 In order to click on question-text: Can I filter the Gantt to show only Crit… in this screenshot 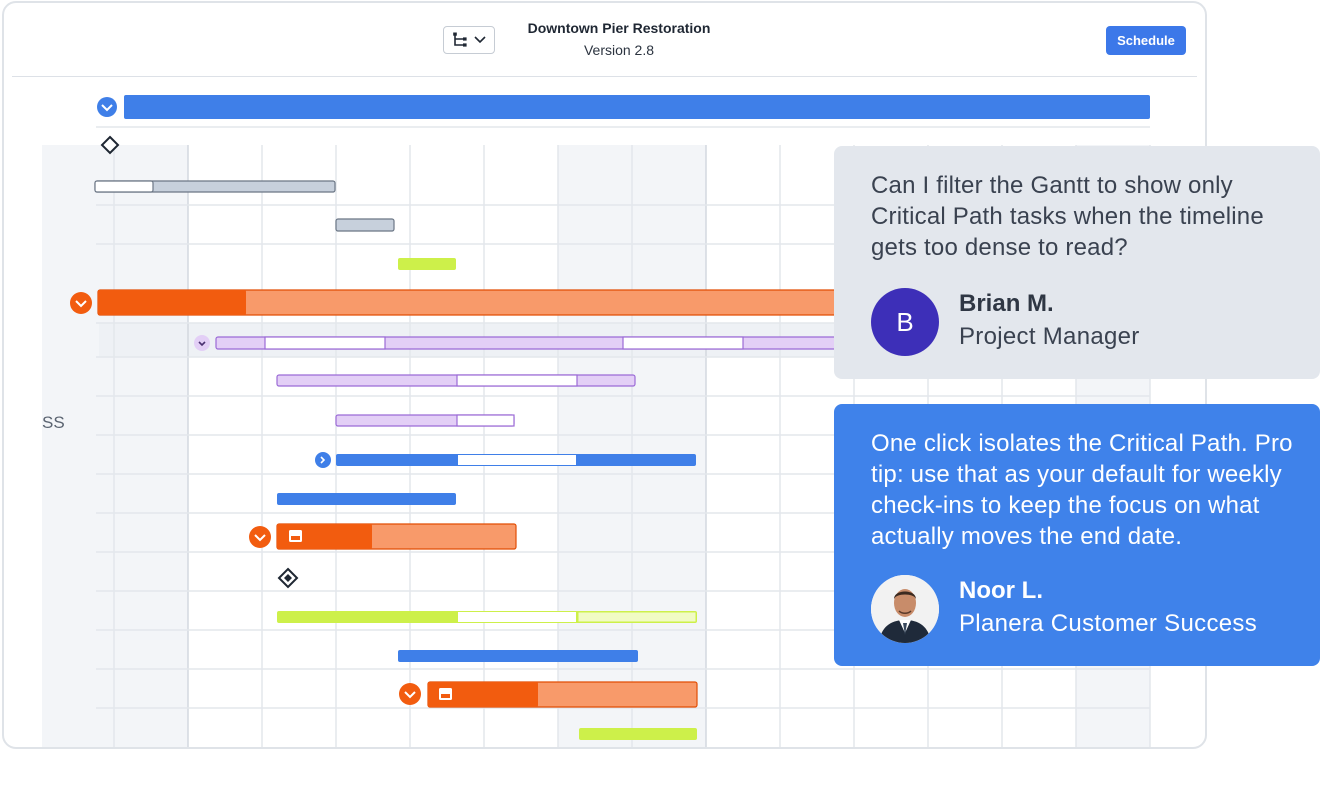, I will do `click(1067, 216)`.